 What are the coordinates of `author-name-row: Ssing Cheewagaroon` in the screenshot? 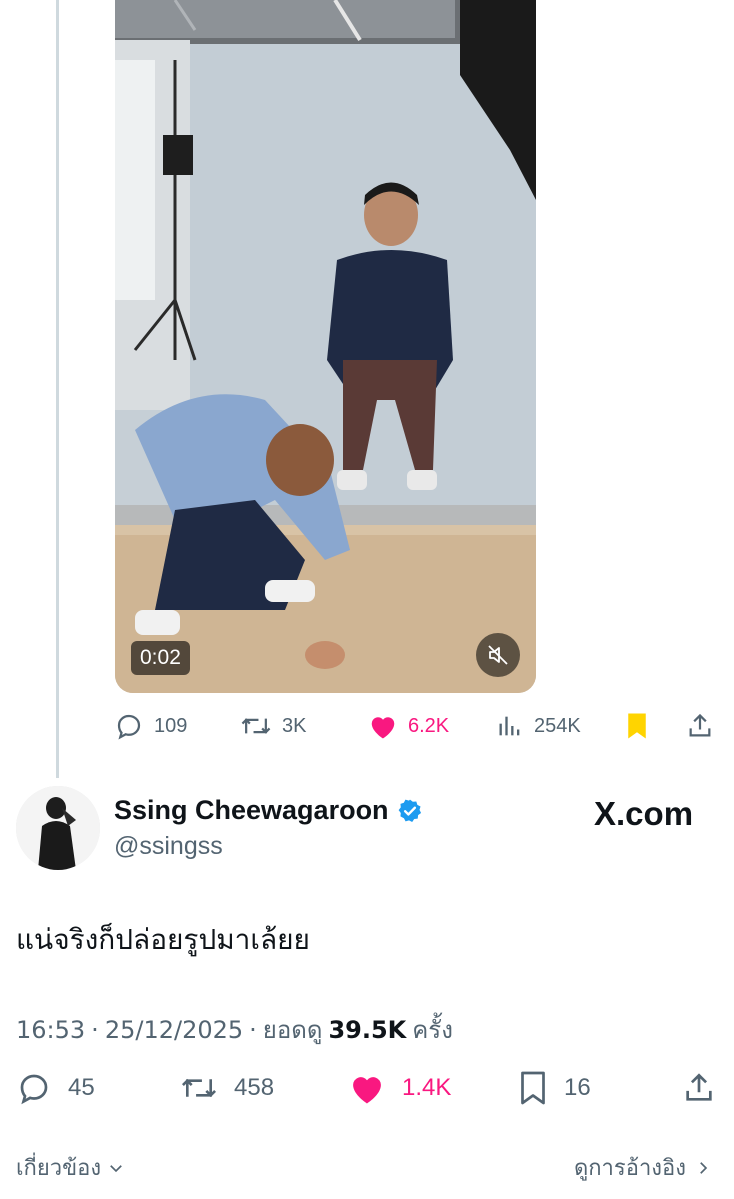 It's located at (268, 810).